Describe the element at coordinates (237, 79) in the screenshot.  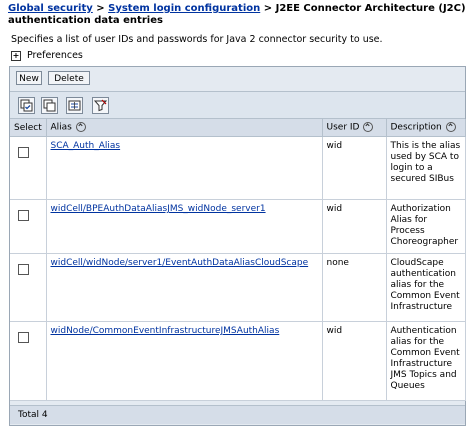
I see `button-bar: New Delete` at that location.